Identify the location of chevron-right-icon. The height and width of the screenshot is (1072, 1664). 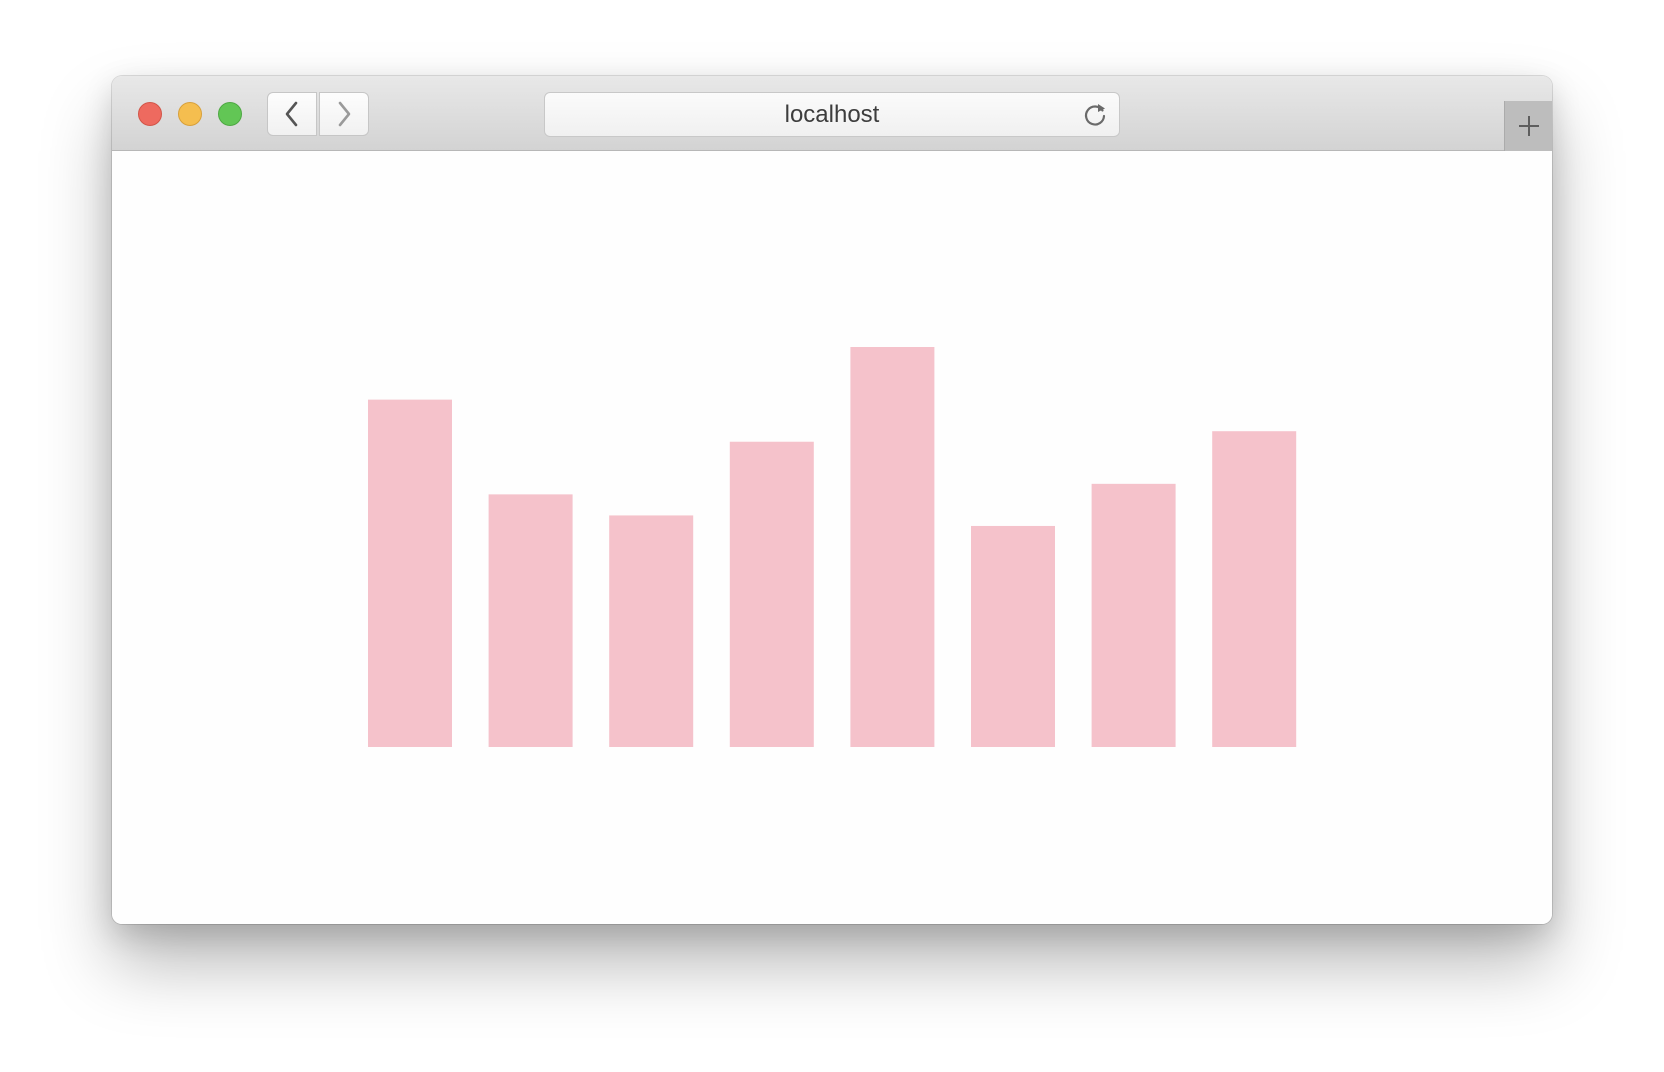
(344, 114).